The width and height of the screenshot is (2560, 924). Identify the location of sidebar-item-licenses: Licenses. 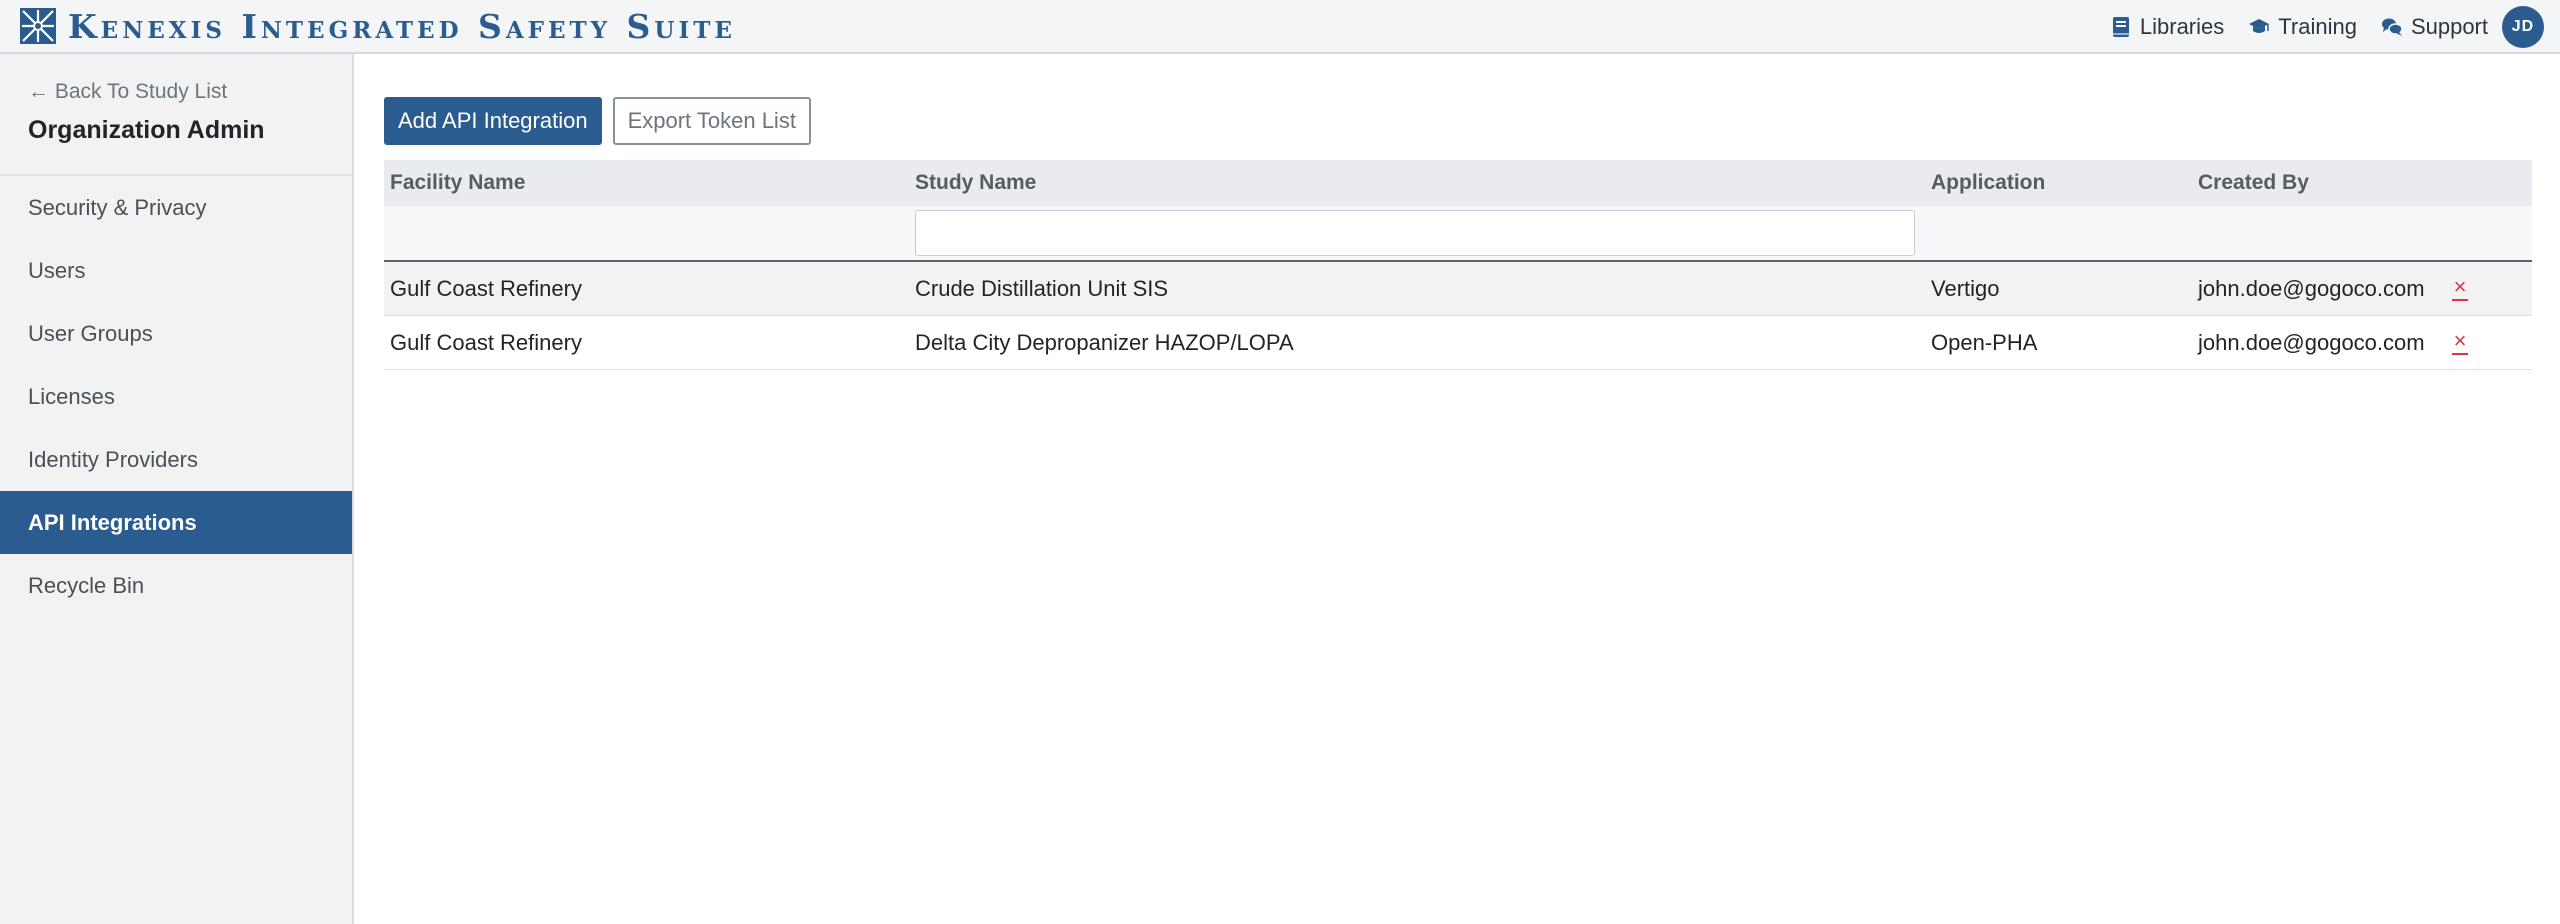
(176, 396).